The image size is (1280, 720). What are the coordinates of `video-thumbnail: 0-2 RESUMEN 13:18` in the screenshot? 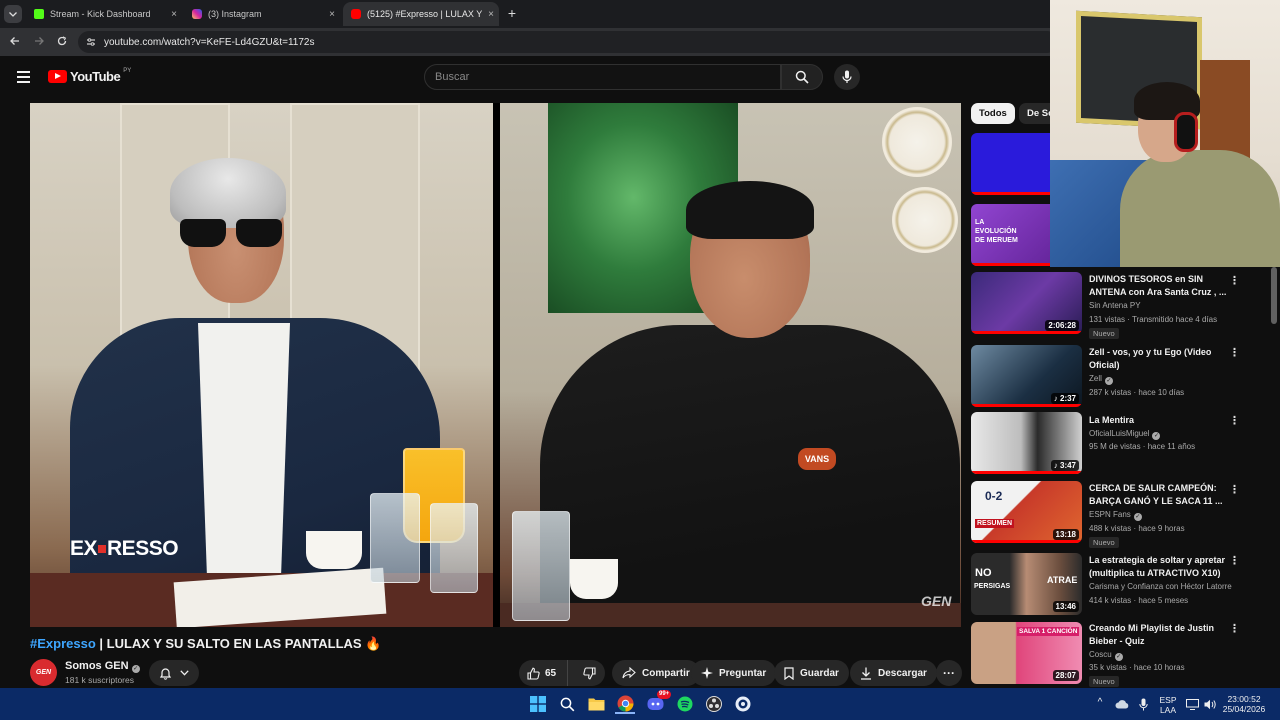 It's located at (1026, 512).